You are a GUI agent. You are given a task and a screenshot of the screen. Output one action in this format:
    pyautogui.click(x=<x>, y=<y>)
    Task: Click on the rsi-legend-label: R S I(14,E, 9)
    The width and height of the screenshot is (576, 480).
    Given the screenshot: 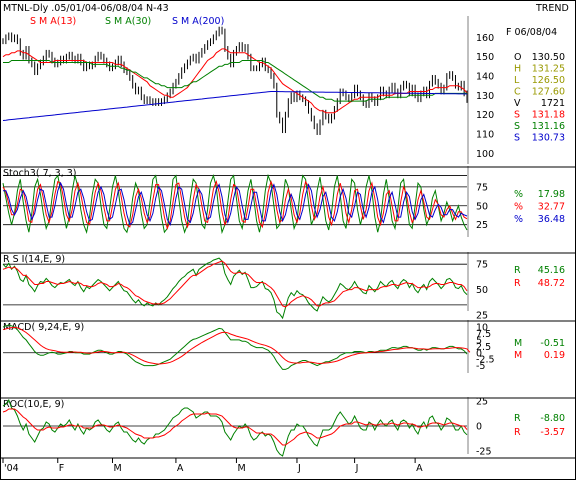 What is the action you would take?
    pyautogui.click(x=34, y=259)
    